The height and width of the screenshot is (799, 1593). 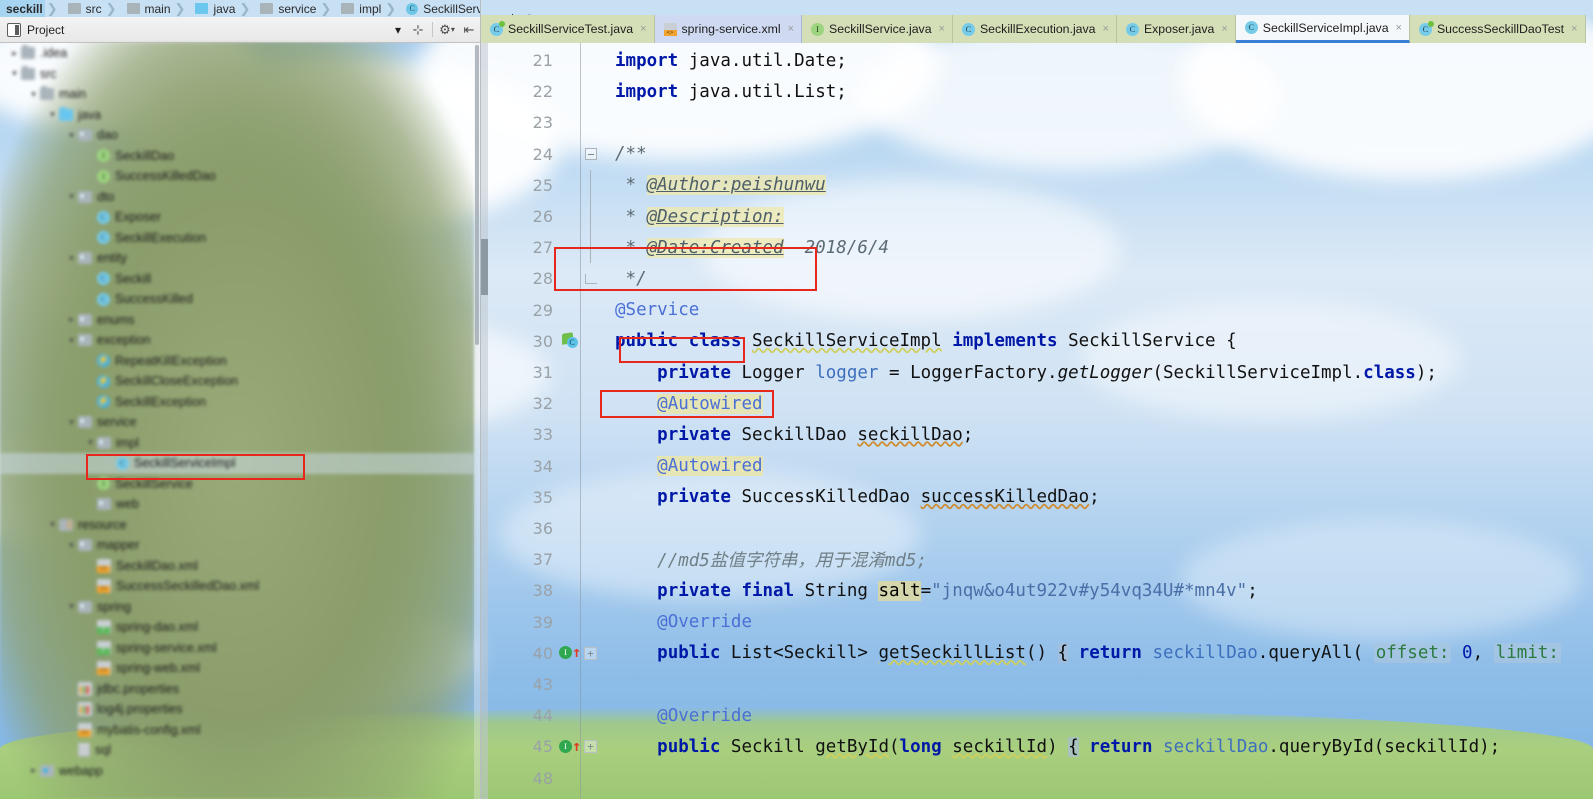 What do you see at coordinates (59, 135) in the screenshot?
I see `tree-item-dao: ▾ dao` at bounding box center [59, 135].